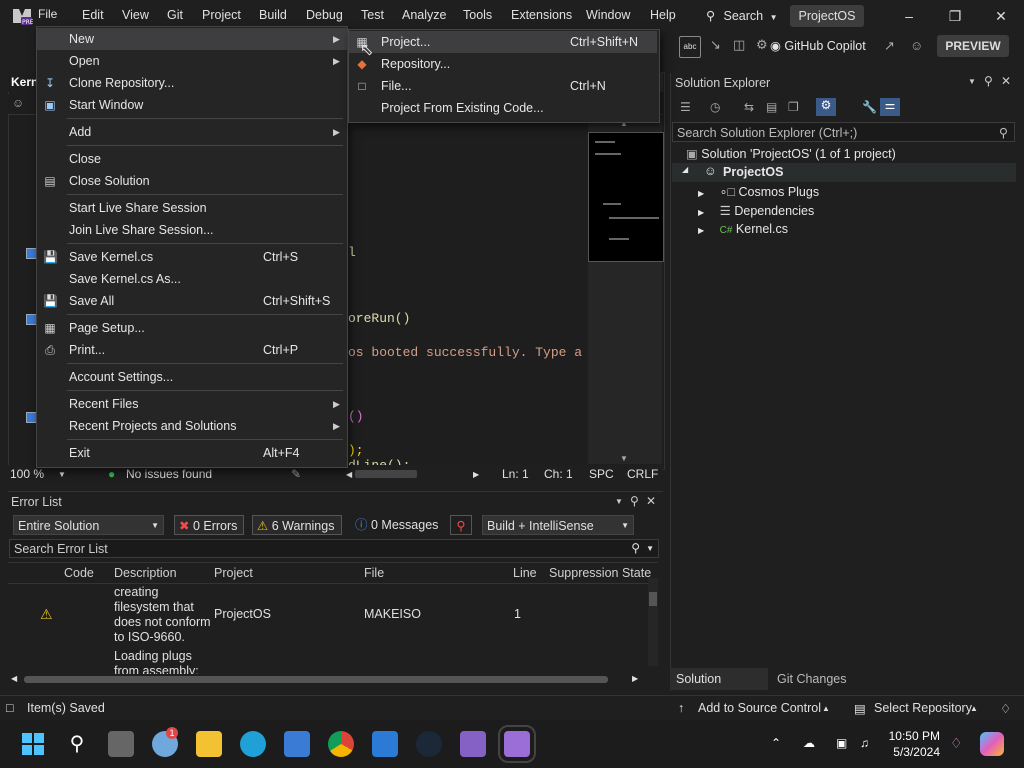  What do you see at coordinates (541, 15) in the screenshot?
I see `menu-extensions: Extensions` at bounding box center [541, 15].